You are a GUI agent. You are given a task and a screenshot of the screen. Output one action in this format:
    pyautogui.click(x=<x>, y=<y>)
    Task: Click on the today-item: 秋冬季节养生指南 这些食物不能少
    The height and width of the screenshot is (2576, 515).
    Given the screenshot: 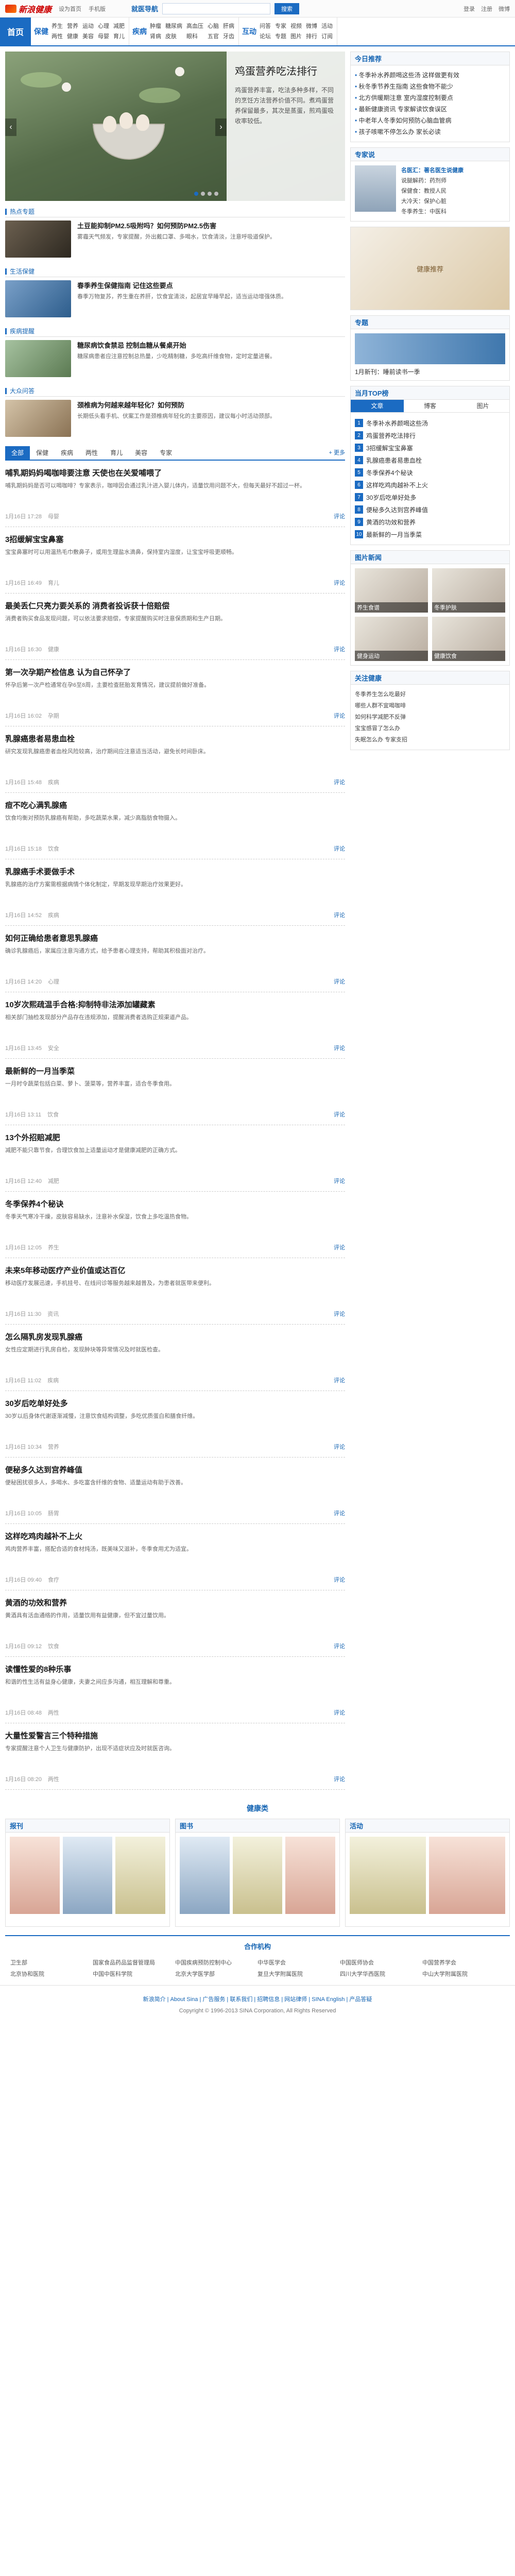 What is the action you would take?
    pyautogui.click(x=430, y=86)
    